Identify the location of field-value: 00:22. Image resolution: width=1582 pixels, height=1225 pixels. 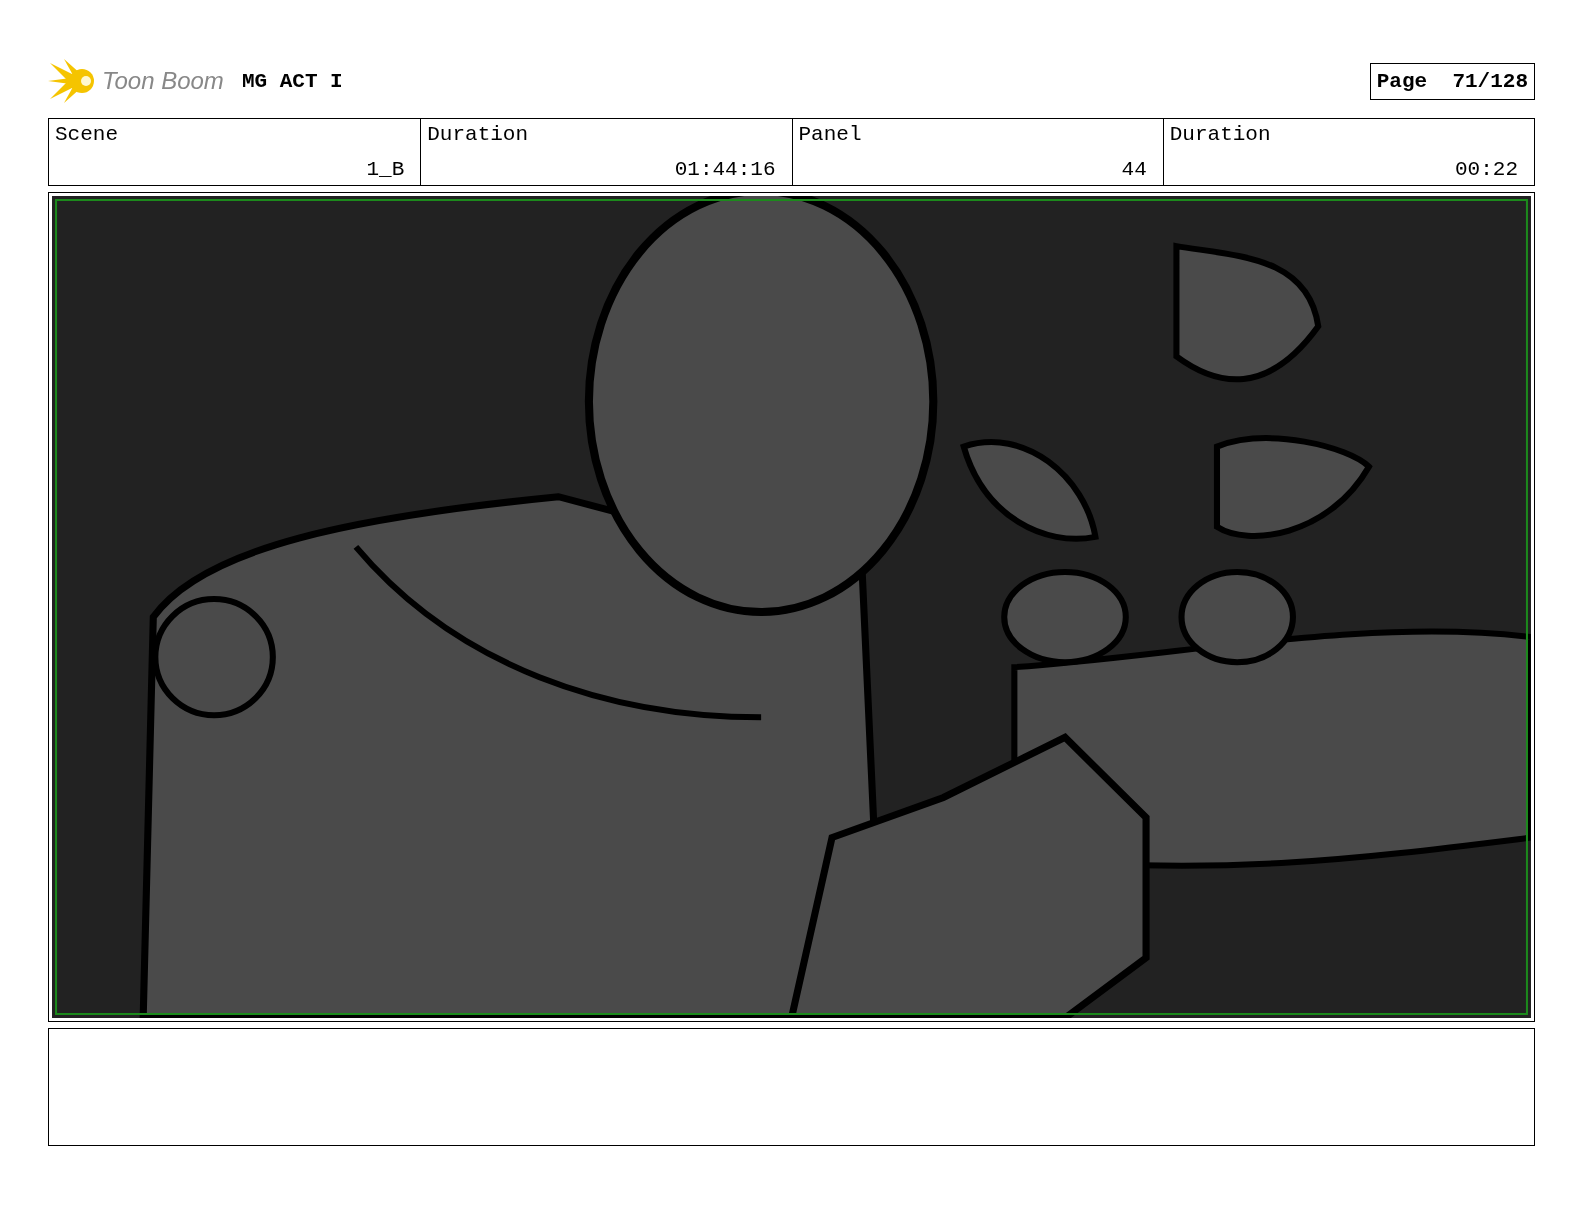
(1486, 169).